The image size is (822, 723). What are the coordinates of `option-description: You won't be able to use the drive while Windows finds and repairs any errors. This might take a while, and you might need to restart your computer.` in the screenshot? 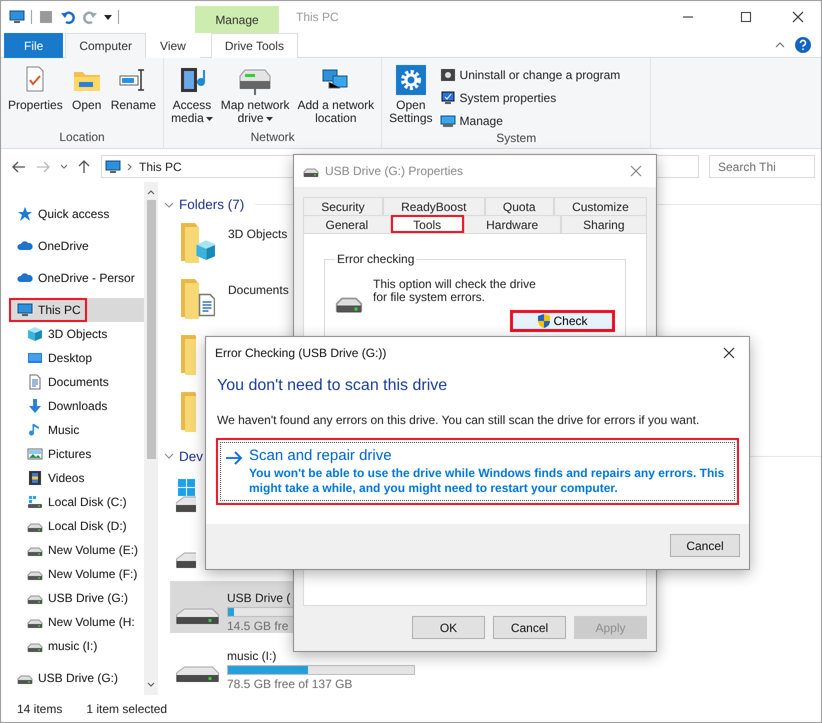 It's located at (487, 481).